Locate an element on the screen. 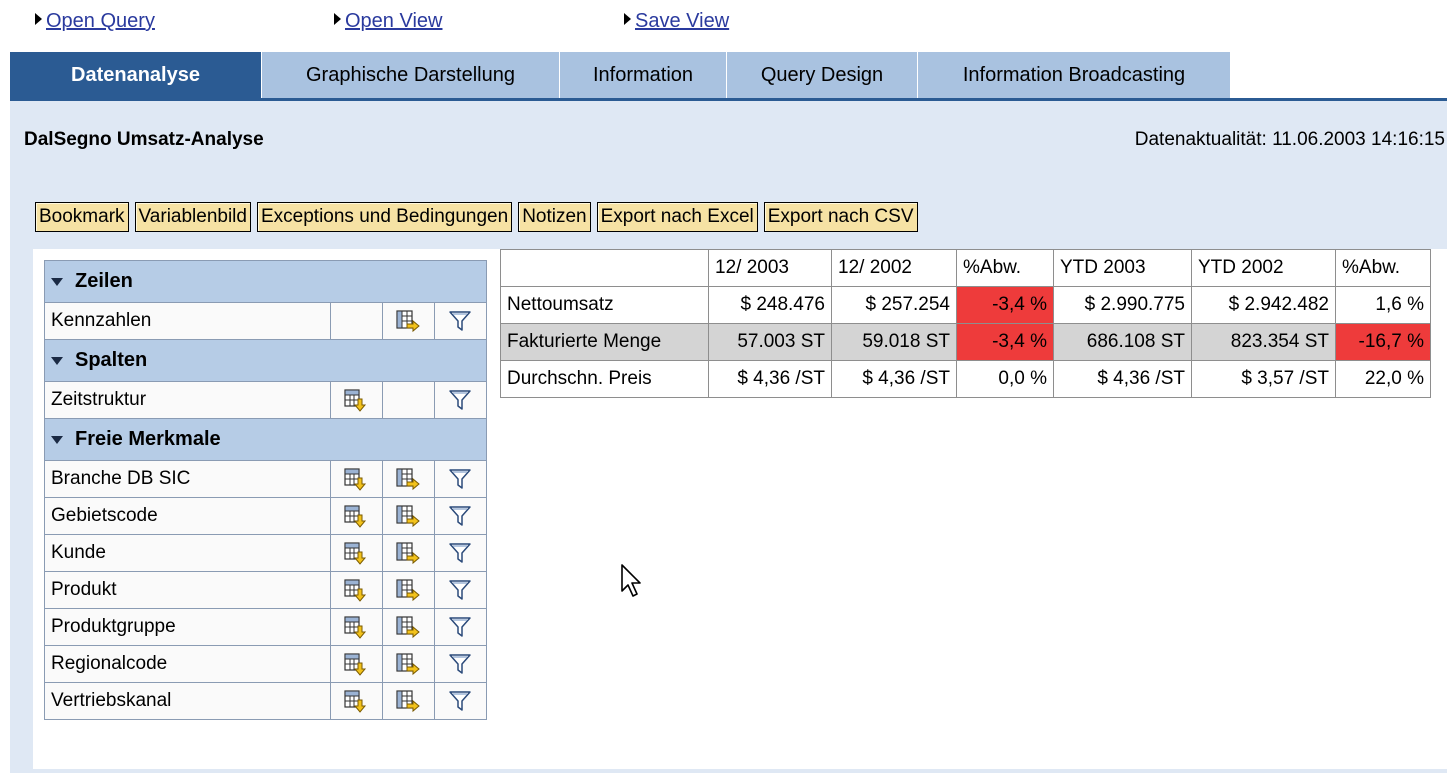  section-header: Freie Merkmale is located at coordinates (265, 439).